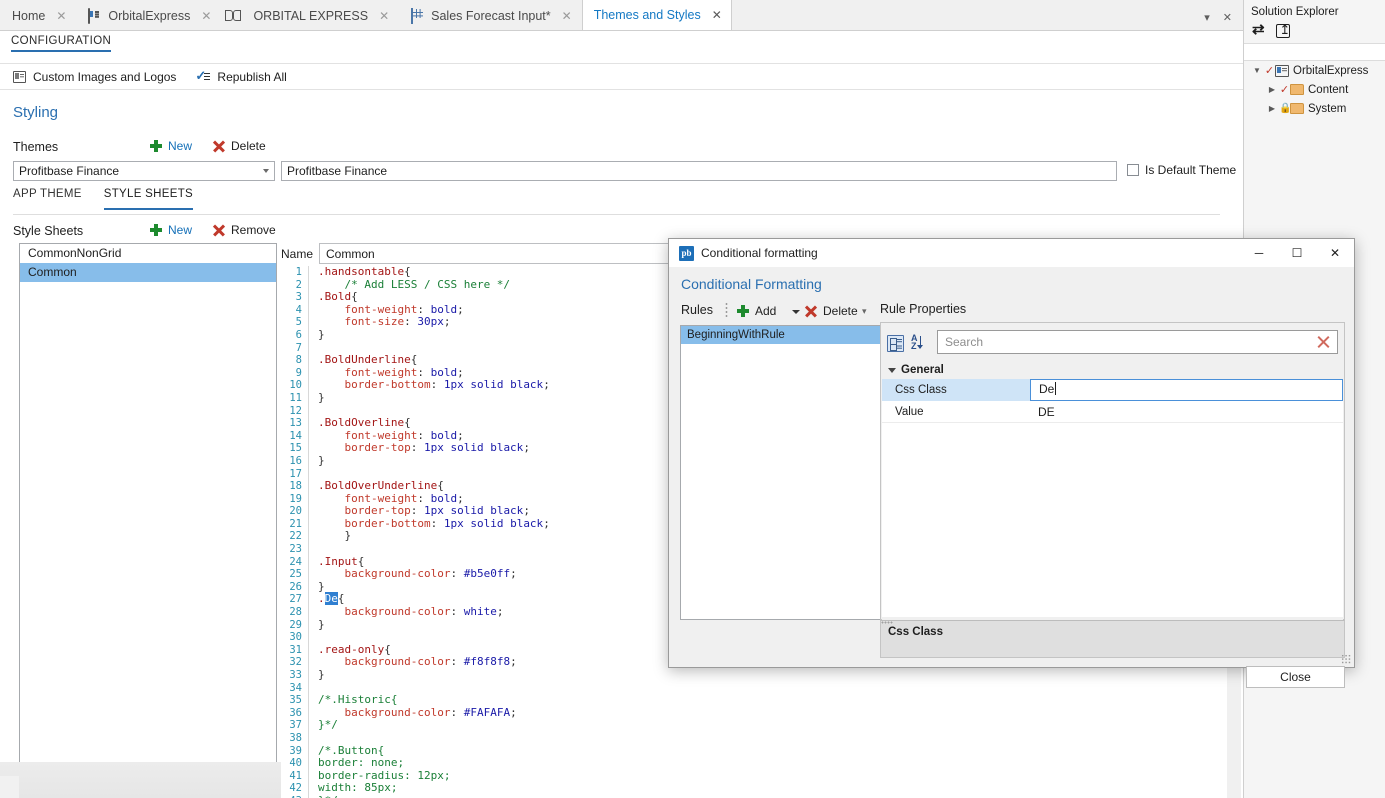  What do you see at coordinates (750, 688) in the screenshot?
I see `code-line: 34` at bounding box center [750, 688].